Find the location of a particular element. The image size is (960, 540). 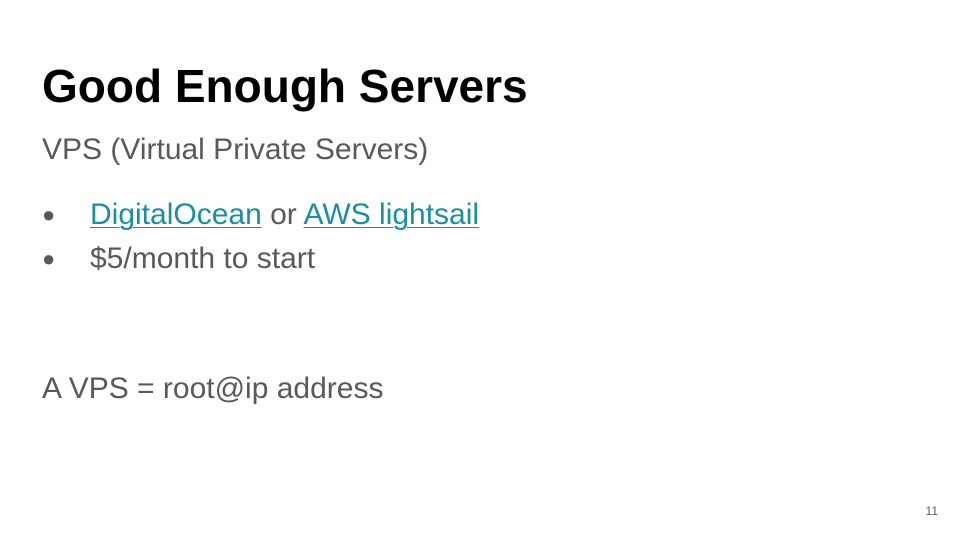

slide-title: Good Enough Servers is located at coordinates (285, 86).